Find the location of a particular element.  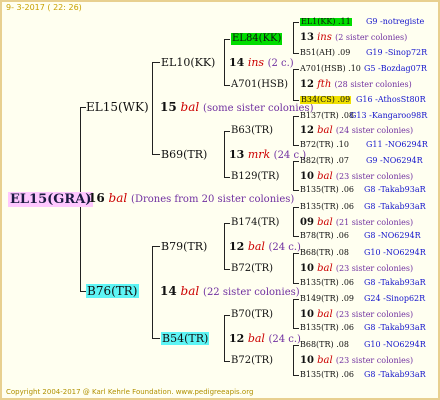

gen4-code-16: G8 -Takab93aR is located at coordinates (395, 374).